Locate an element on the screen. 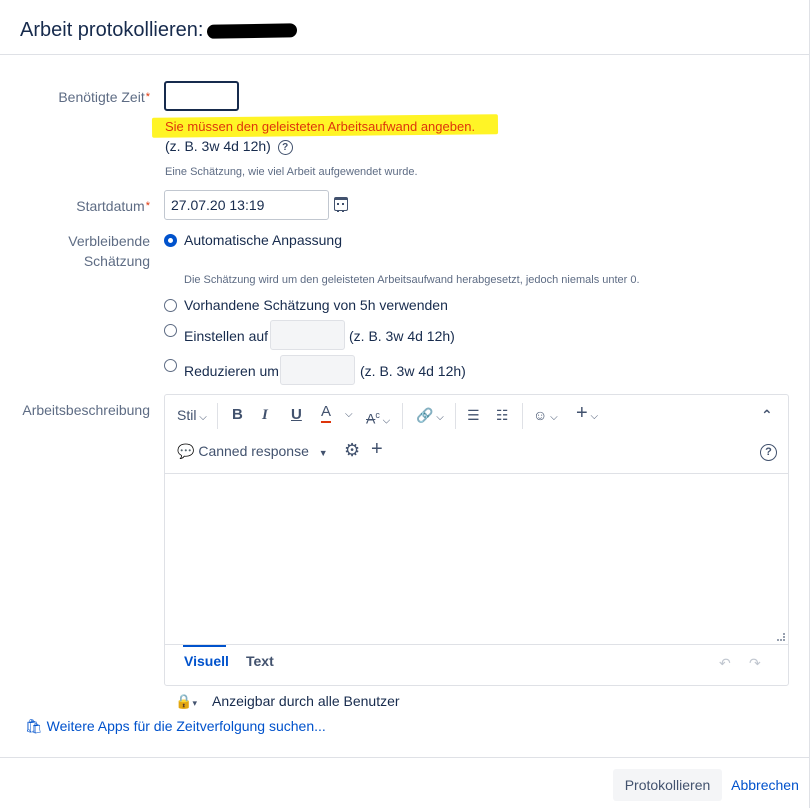  cancel-button: Abbrechen is located at coordinates (765, 785).